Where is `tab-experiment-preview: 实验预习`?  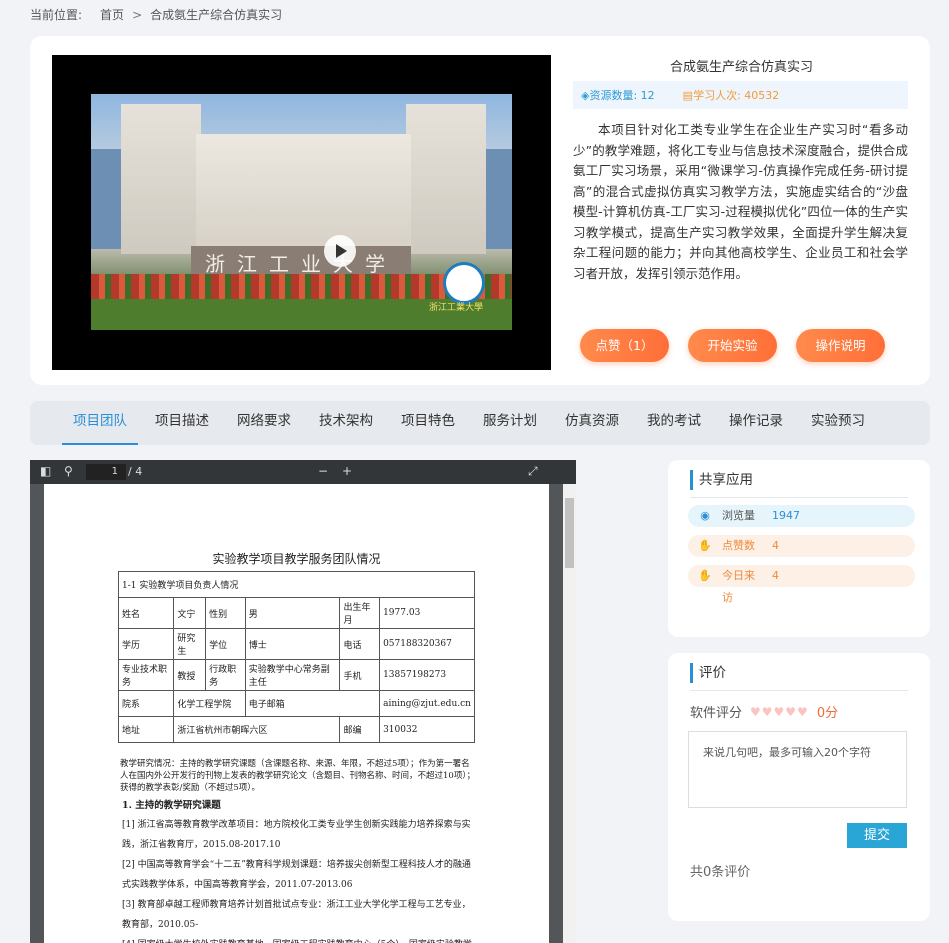
tab-experiment-preview: 实验预习 is located at coordinates (838, 423).